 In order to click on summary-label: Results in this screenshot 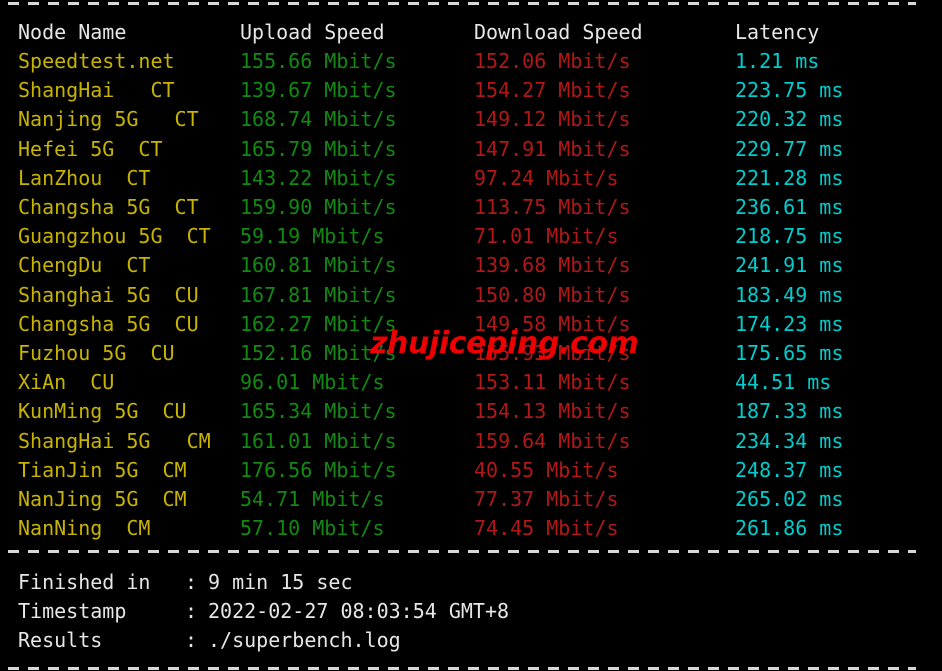, I will do `click(60, 640)`.